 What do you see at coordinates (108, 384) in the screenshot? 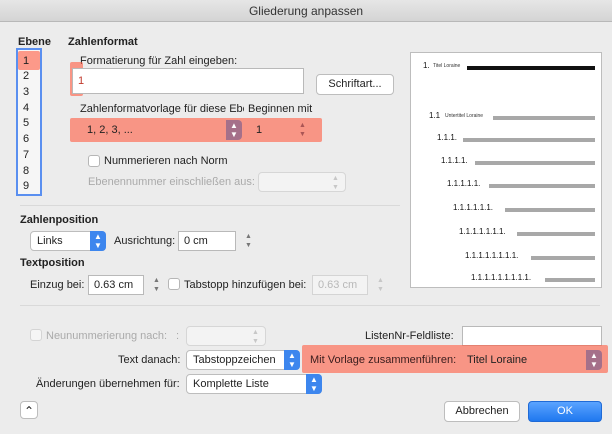
I see `apply-to-label: Änderungen übernehmen für:` at bounding box center [108, 384].